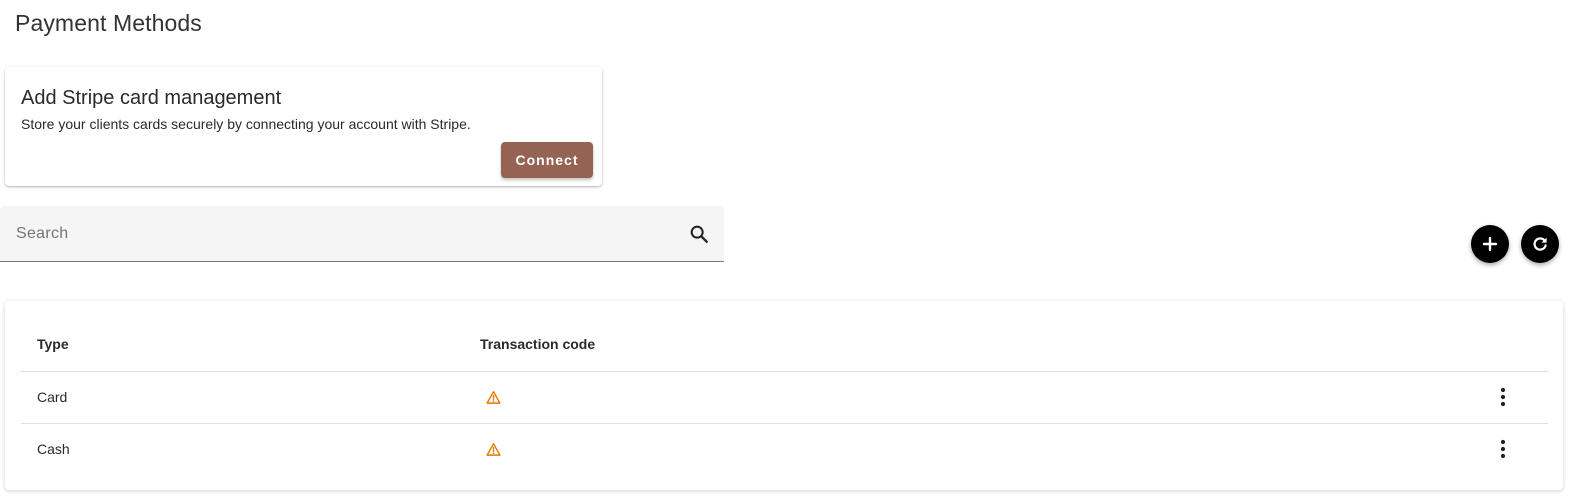  Describe the element at coordinates (52, 397) in the screenshot. I see `cell-type: Card` at that location.